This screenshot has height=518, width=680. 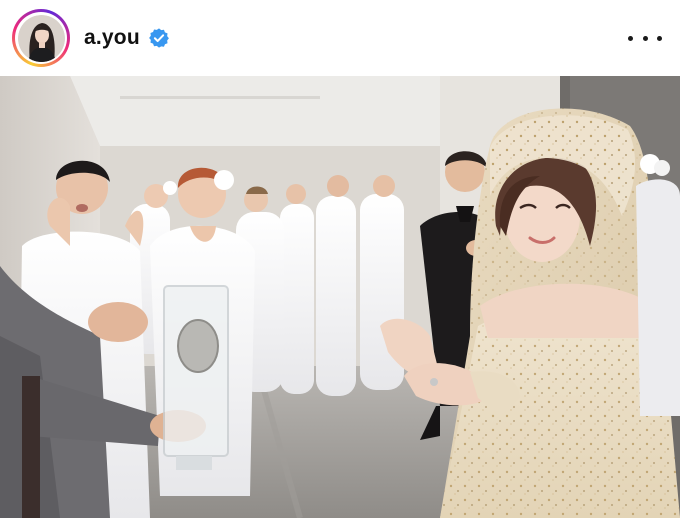 What do you see at coordinates (340, 38) in the screenshot?
I see `post-header: a.you` at bounding box center [340, 38].